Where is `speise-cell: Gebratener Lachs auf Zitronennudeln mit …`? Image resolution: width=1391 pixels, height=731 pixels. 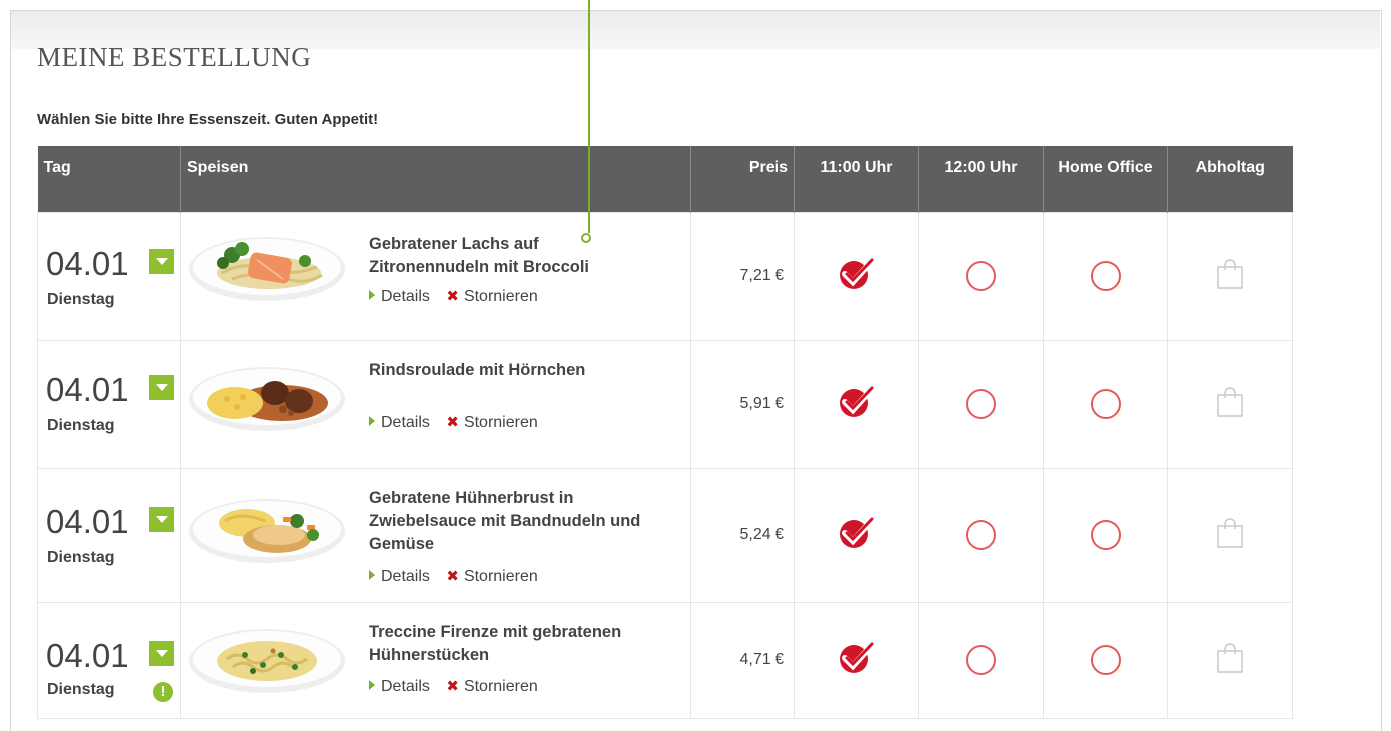 speise-cell: Gebratener Lachs auf Zitronennudeln mit … is located at coordinates (435, 276).